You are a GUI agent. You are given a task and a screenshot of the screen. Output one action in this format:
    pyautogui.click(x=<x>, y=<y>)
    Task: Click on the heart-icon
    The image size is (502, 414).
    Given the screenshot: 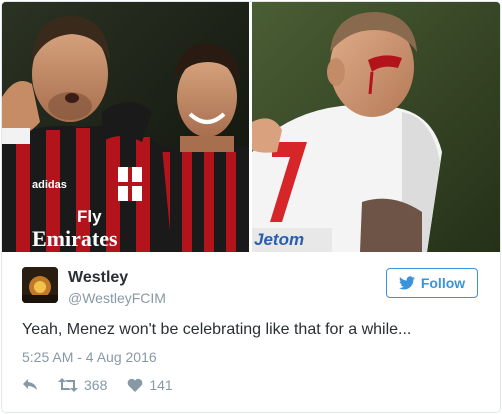 What is the action you would take?
    pyautogui.click(x=135, y=385)
    